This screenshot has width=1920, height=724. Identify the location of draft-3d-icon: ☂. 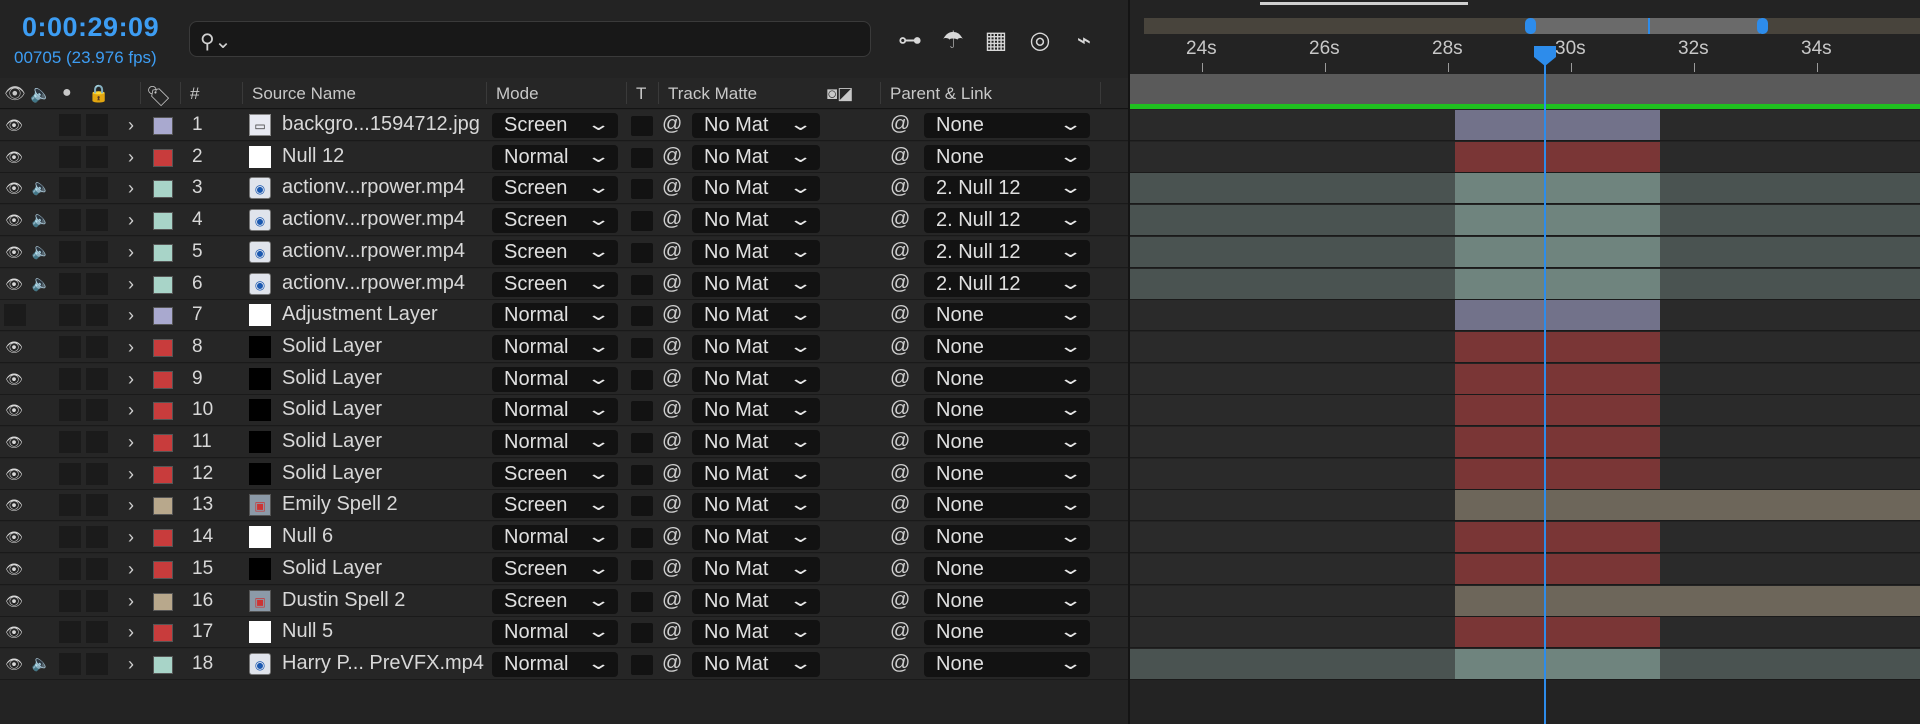
(953, 41).